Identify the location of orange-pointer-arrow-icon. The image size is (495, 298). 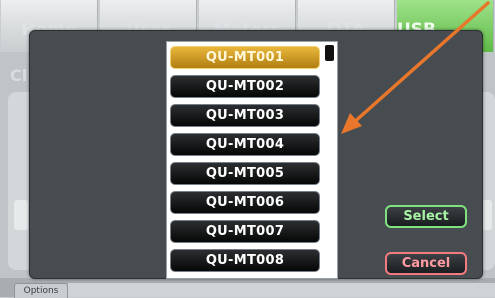
(415, 67).